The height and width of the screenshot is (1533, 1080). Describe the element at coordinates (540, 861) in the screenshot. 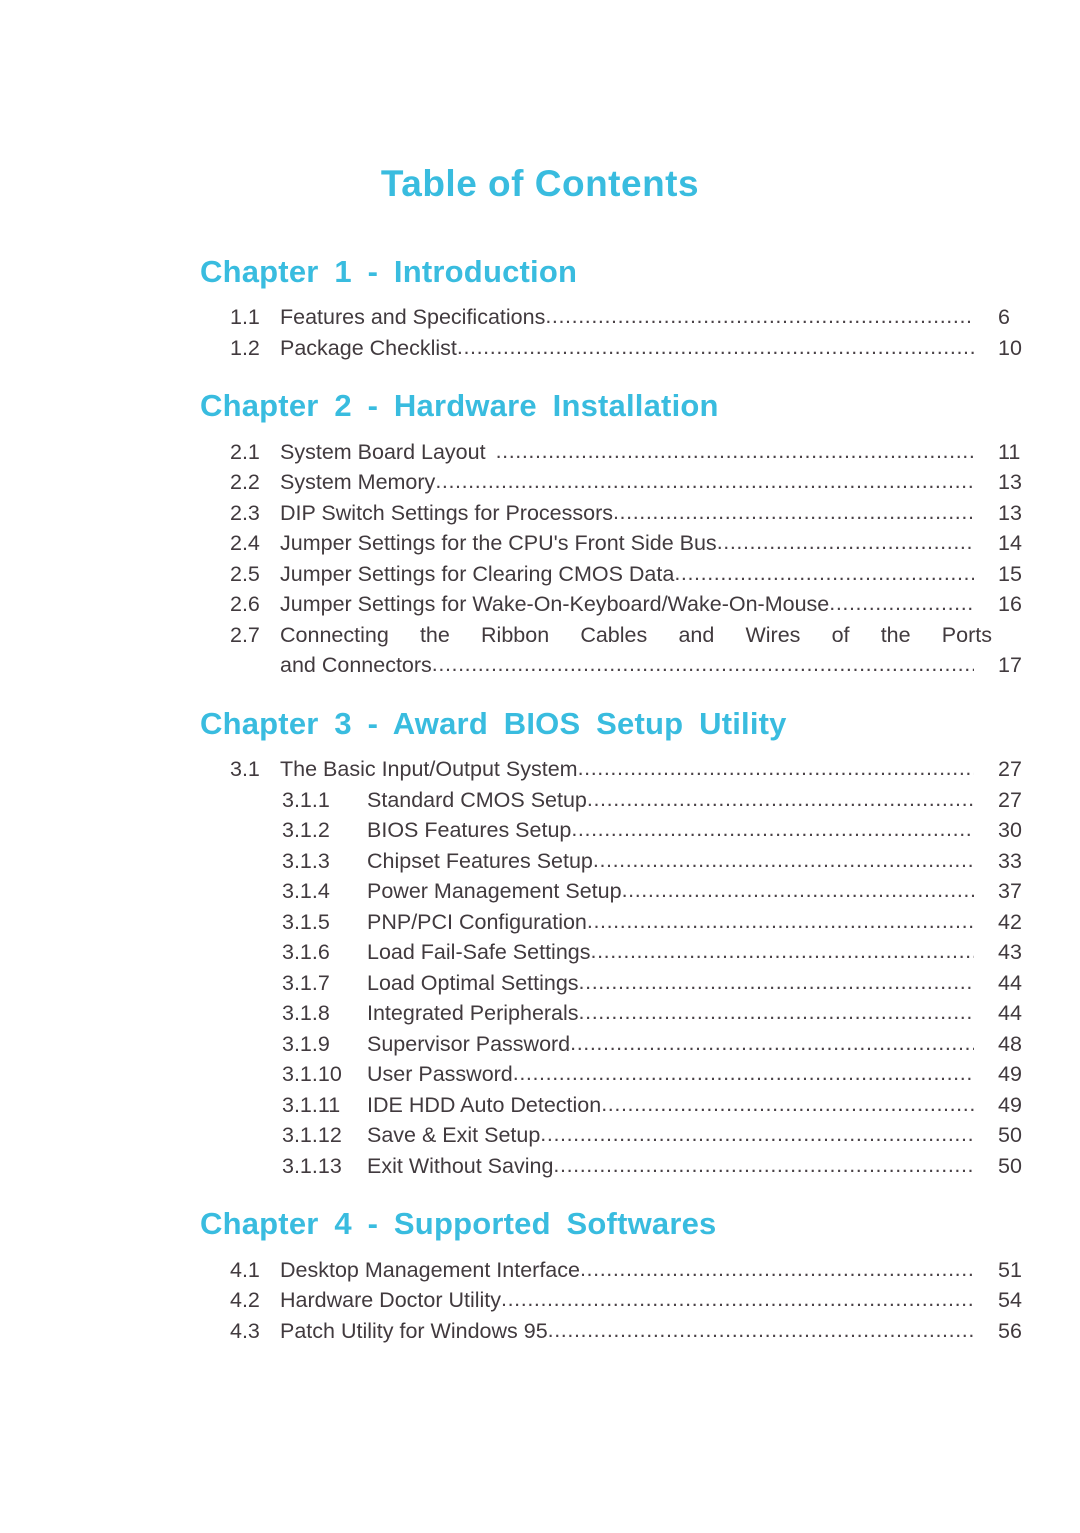

I see `toc-entry: 3.1.3 Chipset Features Setup 33` at that location.